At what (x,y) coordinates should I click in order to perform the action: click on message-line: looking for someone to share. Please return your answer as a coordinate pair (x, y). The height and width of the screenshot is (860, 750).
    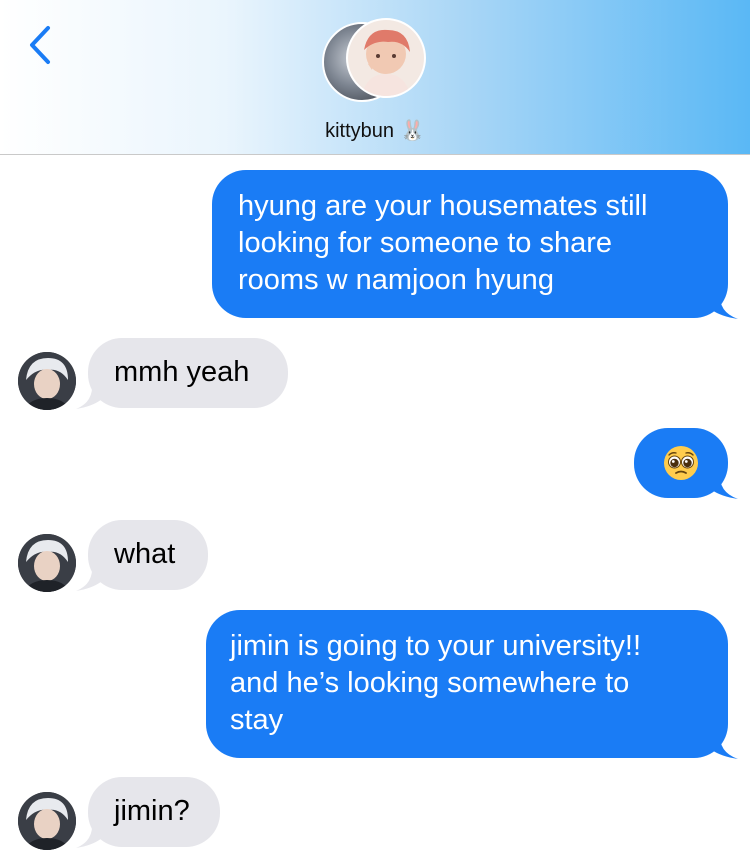
    Looking at the image, I should click on (425, 243).